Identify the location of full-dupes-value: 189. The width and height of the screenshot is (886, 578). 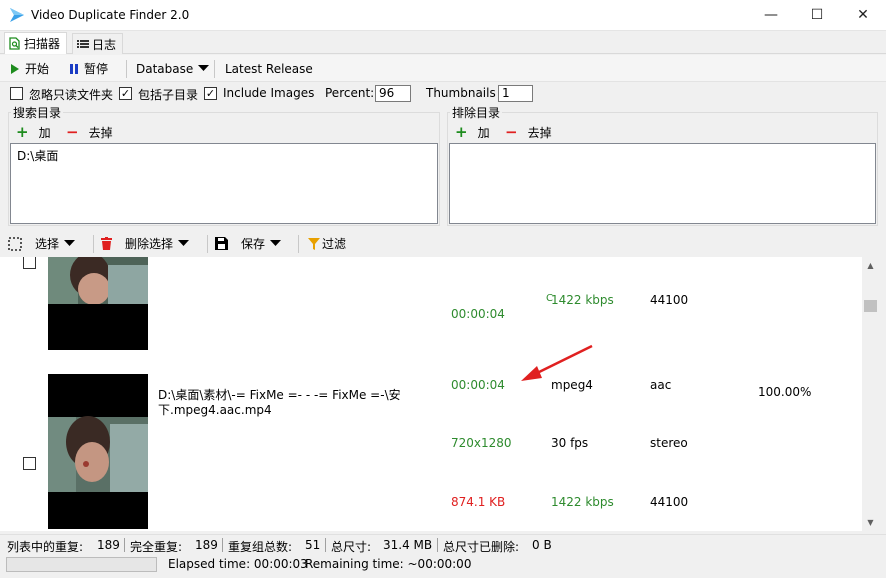
(206, 545).